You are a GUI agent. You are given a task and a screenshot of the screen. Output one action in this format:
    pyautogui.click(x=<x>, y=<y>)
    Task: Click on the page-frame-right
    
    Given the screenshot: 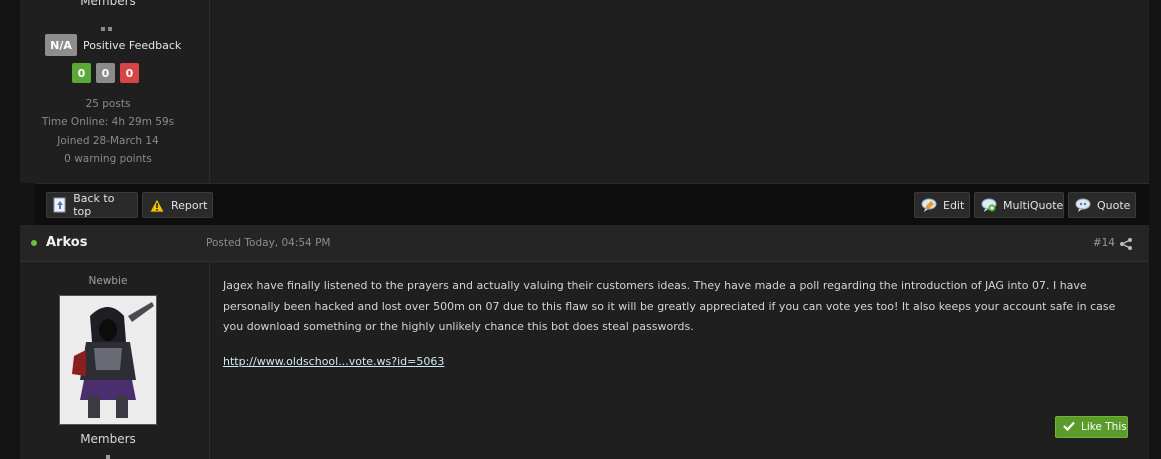 What is the action you would take?
    pyautogui.click(x=1155, y=229)
    